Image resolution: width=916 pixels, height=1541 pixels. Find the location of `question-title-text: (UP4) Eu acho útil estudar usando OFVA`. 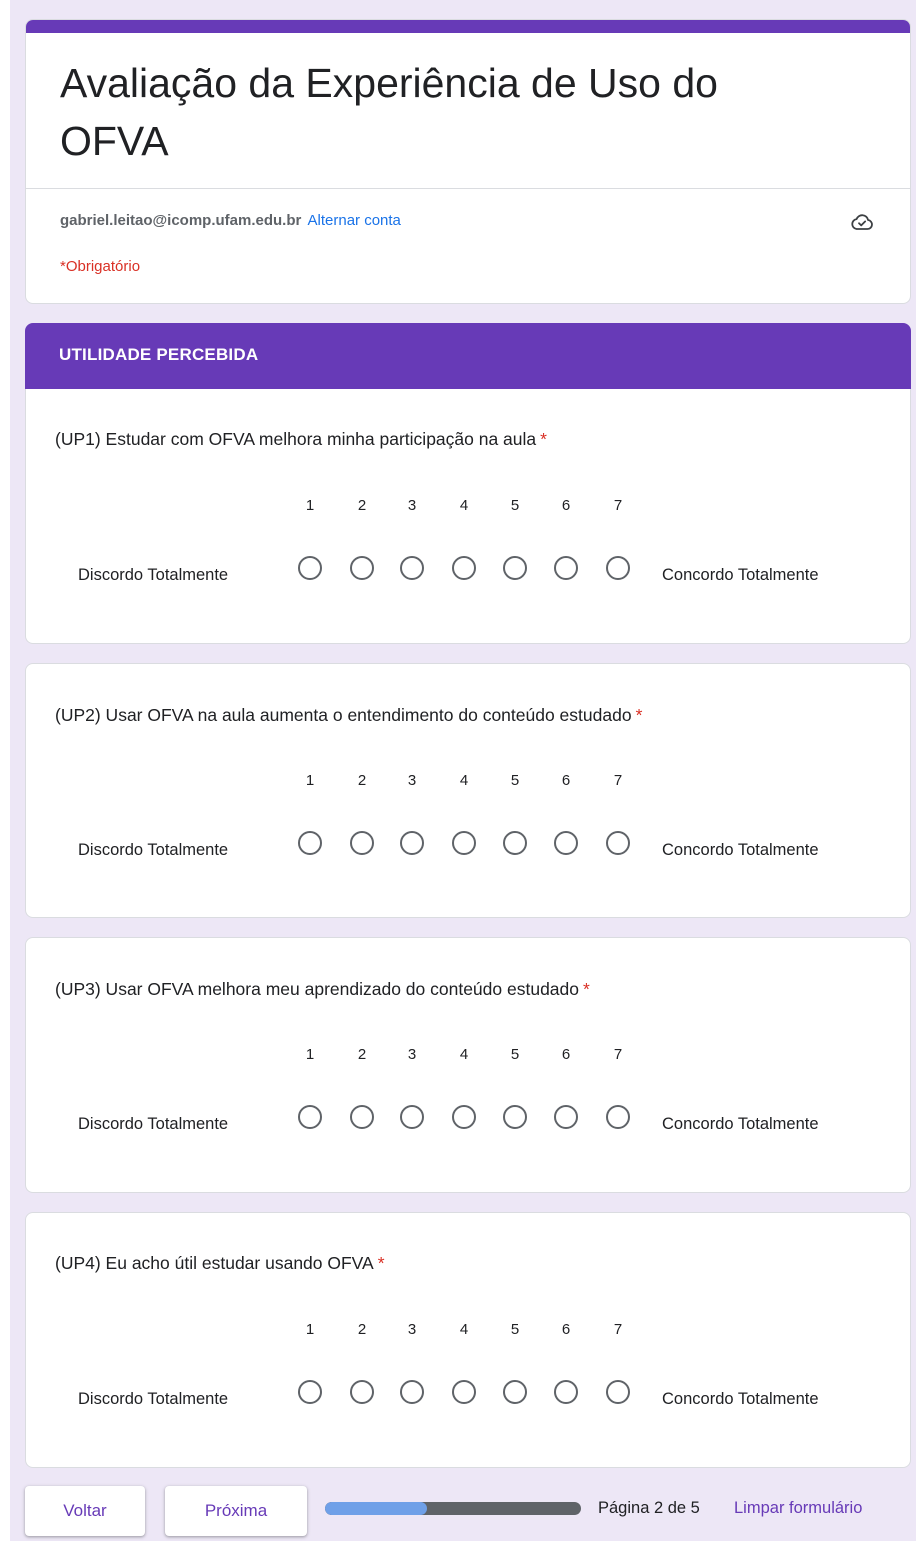

question-title-text: (UP4) Eu acho útil estudar usando OFVA is located at coordinates (214, 1263).